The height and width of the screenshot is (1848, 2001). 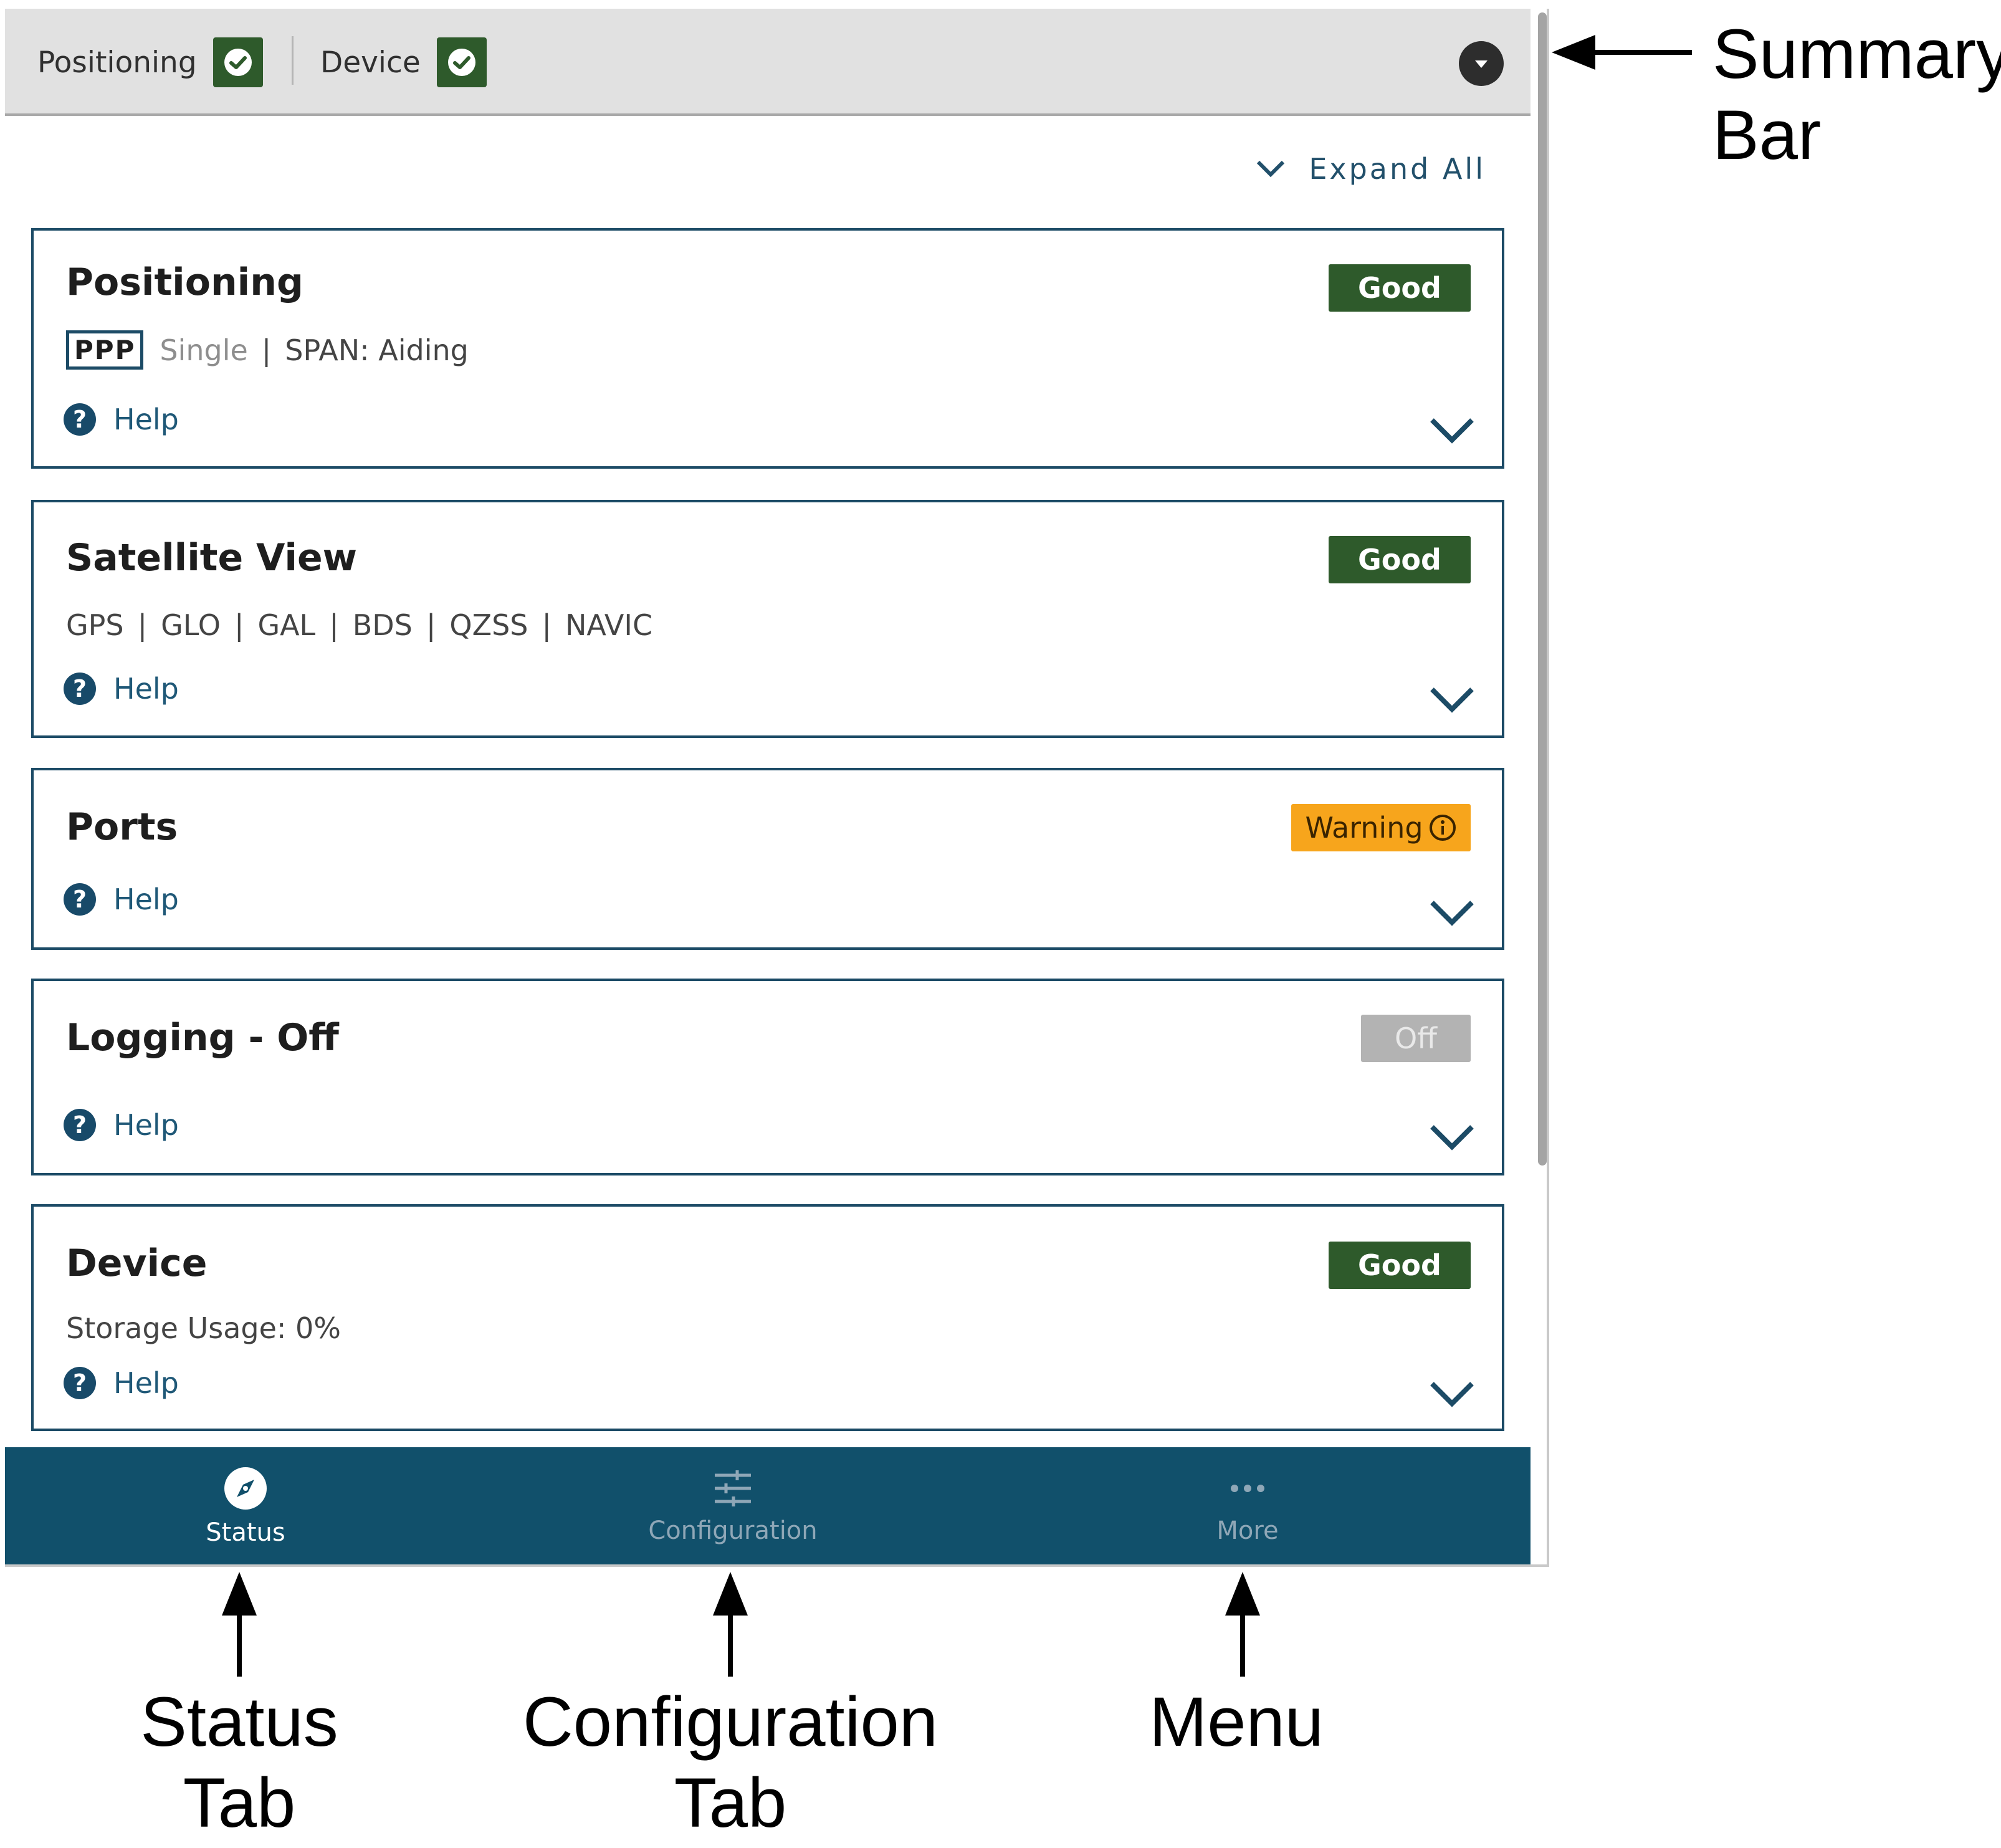 What do you see at coordinates (730, 1624) in the screenshot?
I see `configuration-tab-arrow` at bounding box center [730, 1624].